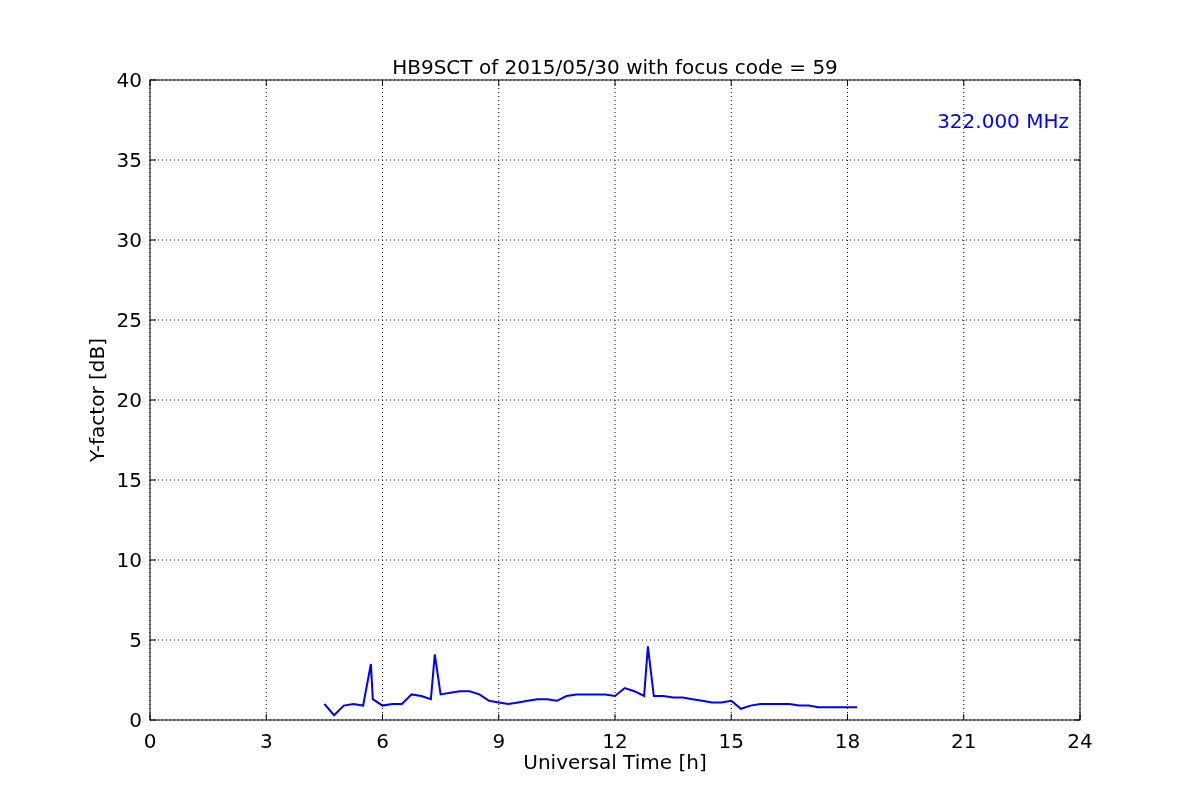  Describe the element at coordinates (1003, 121) in the screenshot. I see `series-label: 322.000 MHz` at that location.